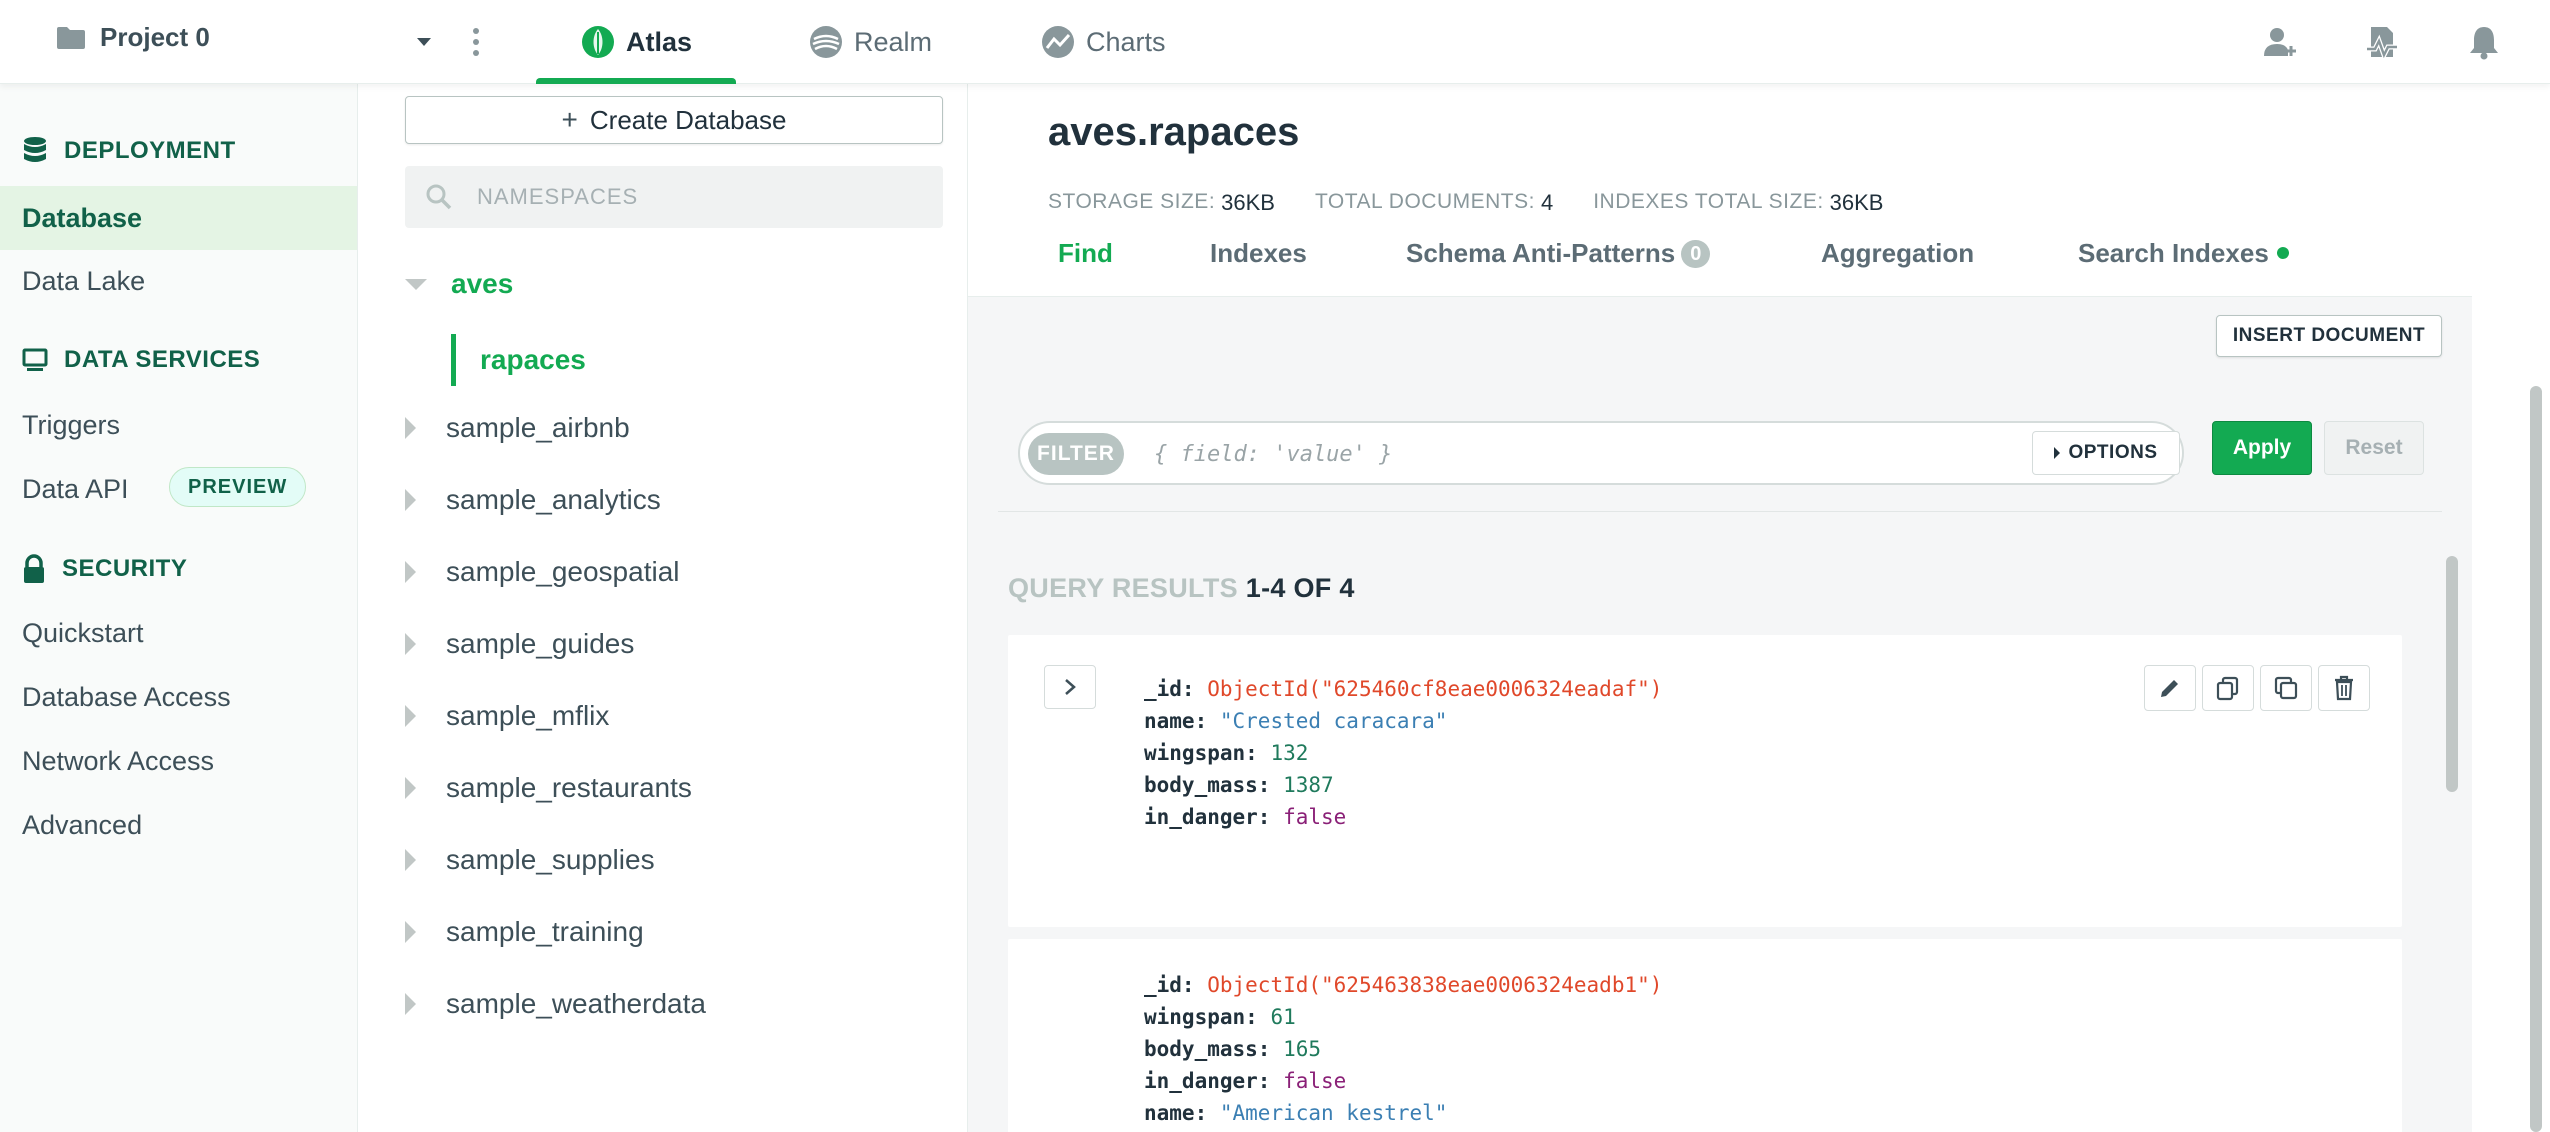  What do you see at coordinates (1233, 1049) in the screenshot?
I see `document-field: body_mass: 165` at bounding box center [1233, 1049].